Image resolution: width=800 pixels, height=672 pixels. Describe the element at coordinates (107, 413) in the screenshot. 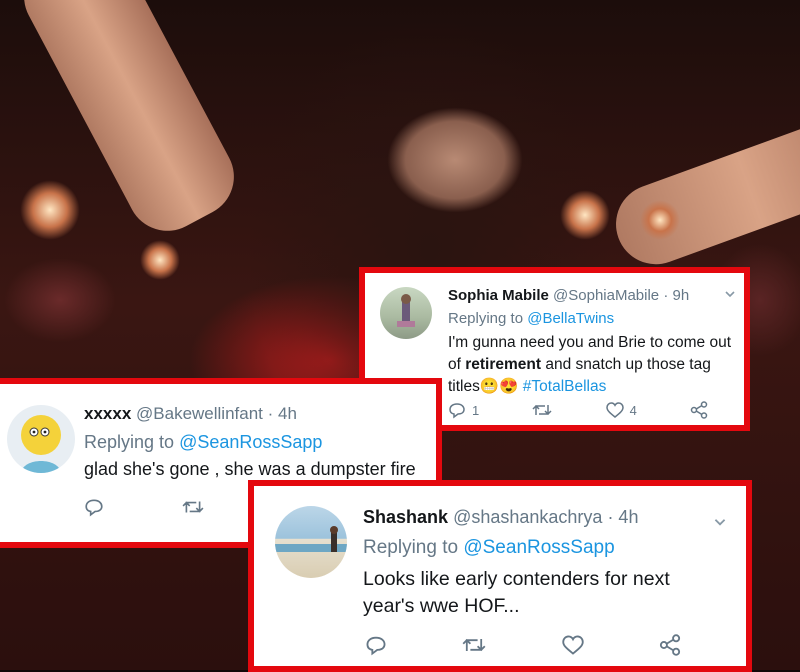

I see `author-name: xxxxx` at that location.